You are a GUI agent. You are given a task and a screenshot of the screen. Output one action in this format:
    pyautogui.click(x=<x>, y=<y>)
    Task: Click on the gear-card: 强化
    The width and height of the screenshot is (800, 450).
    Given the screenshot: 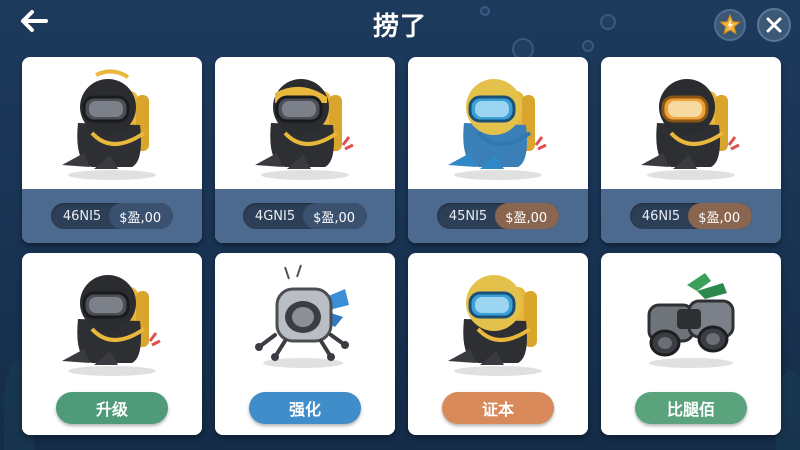 What is the action you would take?
    pyautogui.click(x=305, y=344)
    